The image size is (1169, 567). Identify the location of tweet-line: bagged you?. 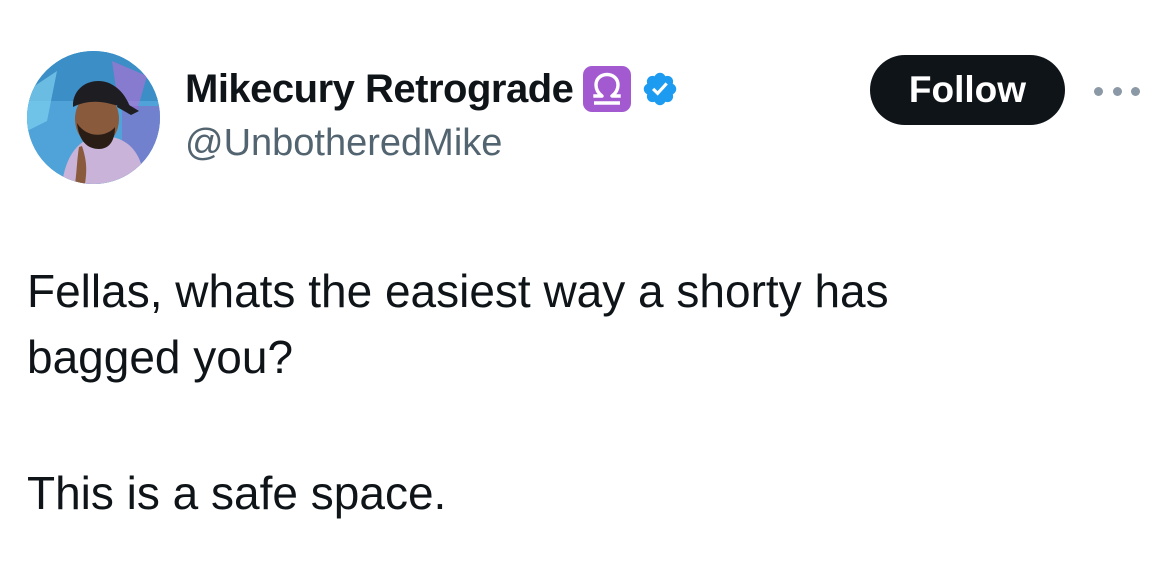
(160, 357).